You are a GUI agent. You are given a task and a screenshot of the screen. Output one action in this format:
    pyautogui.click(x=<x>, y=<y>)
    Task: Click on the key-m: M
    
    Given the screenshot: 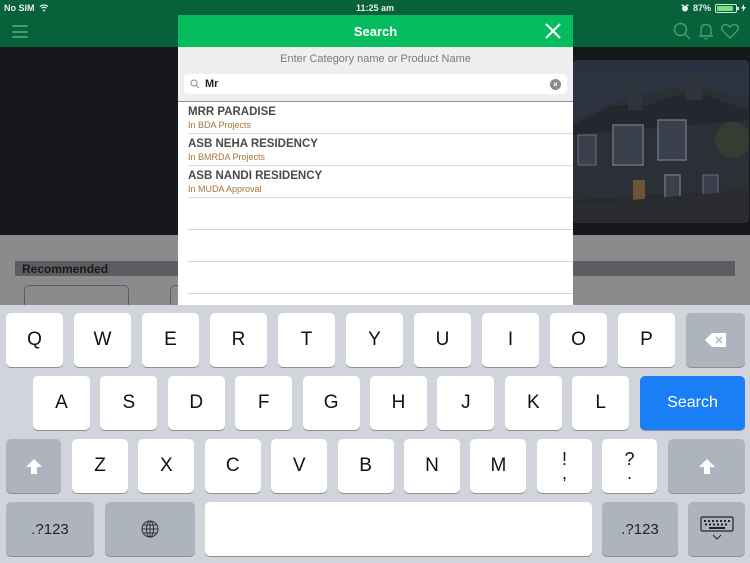 What is the action you would take?
    pyautogui.click(x=498, y=466)
    